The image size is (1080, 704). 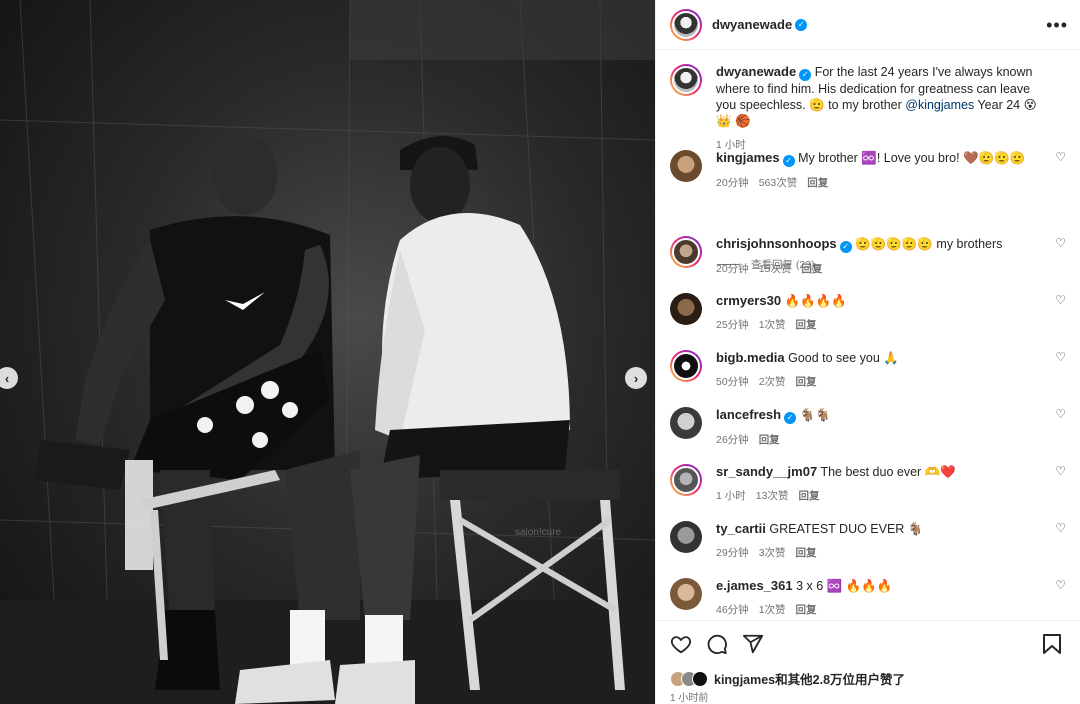 I want to click on comment-username: ty_cartii, so click(x=741, y=528).